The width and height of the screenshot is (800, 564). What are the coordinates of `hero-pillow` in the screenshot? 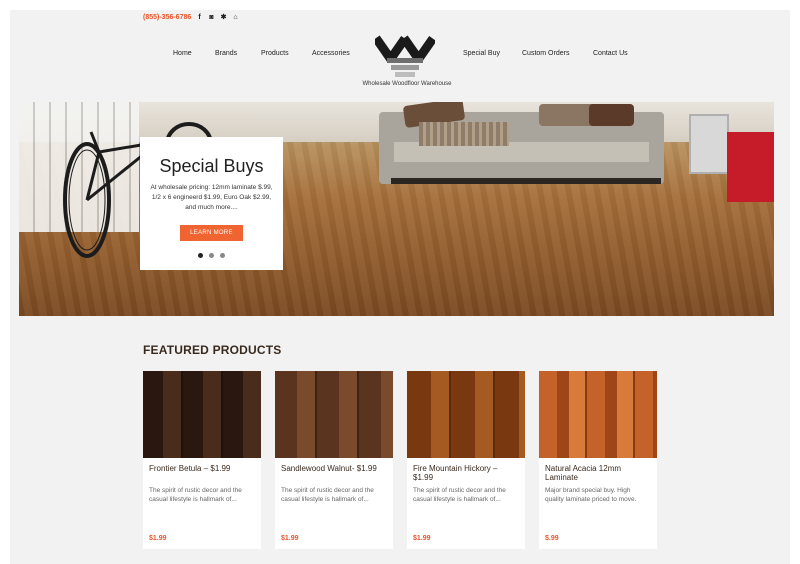 It's located at (611, 115).